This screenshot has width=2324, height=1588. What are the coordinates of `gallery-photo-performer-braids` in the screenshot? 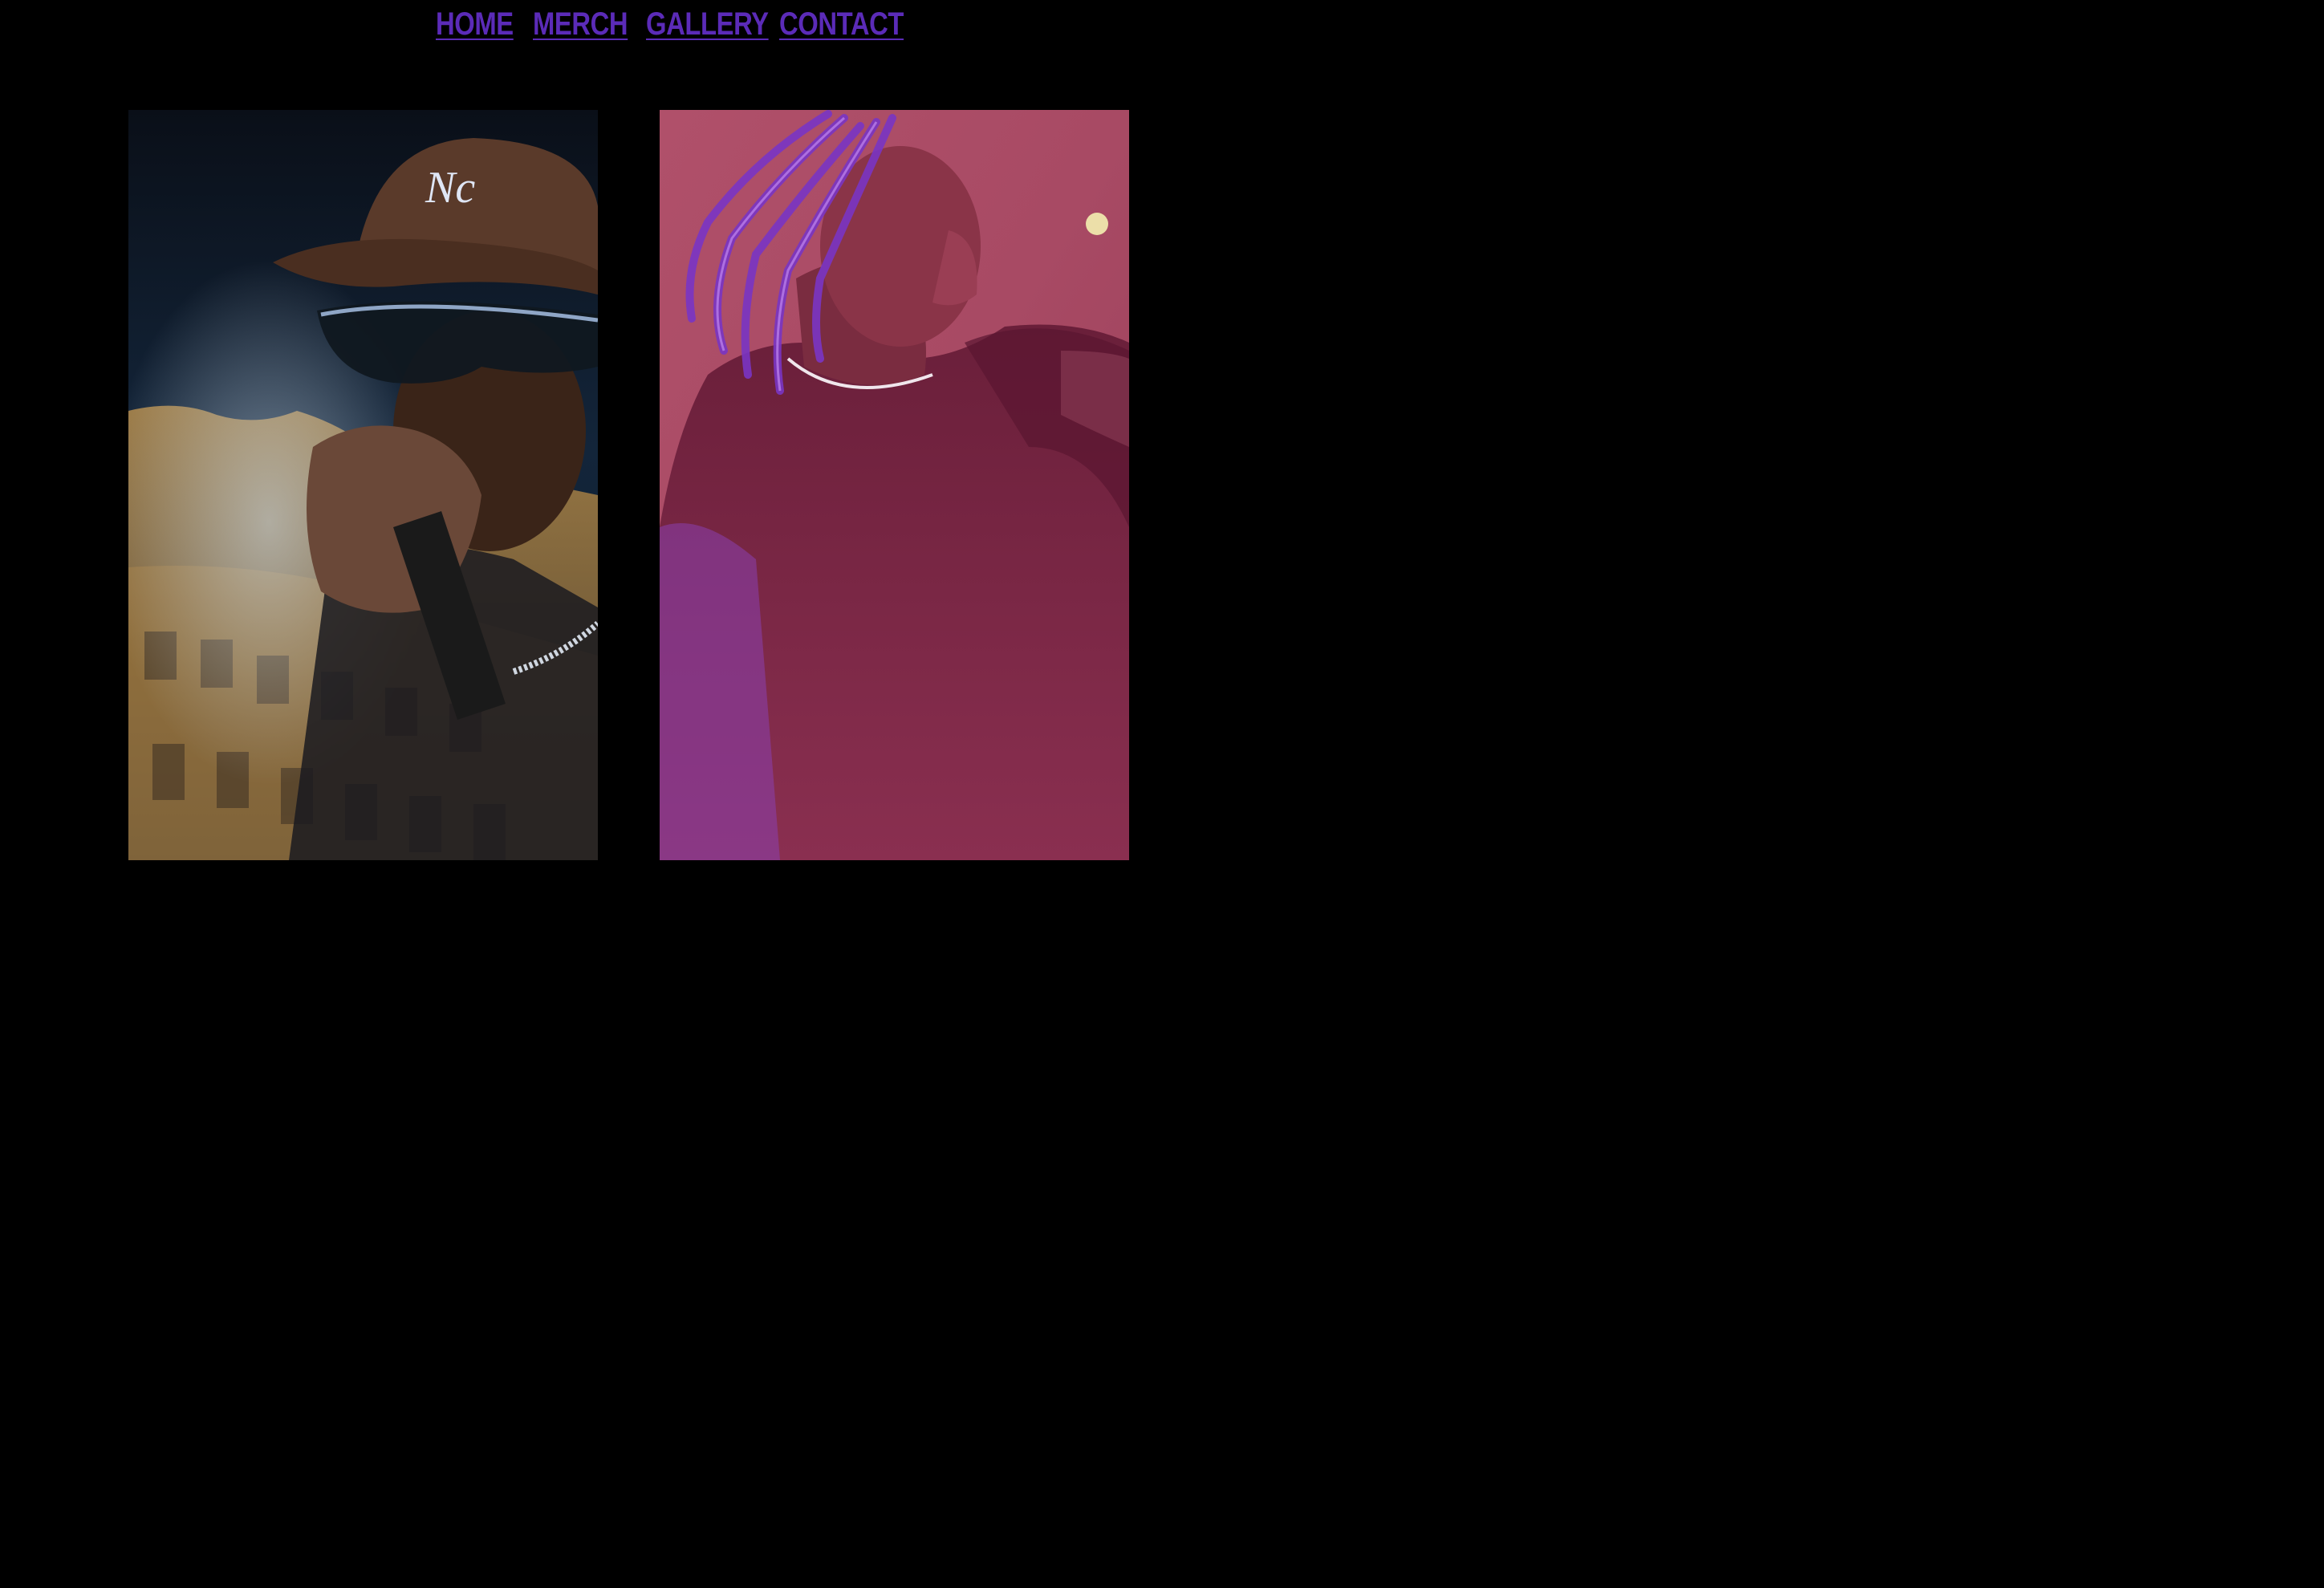 It's located at (894, 485).